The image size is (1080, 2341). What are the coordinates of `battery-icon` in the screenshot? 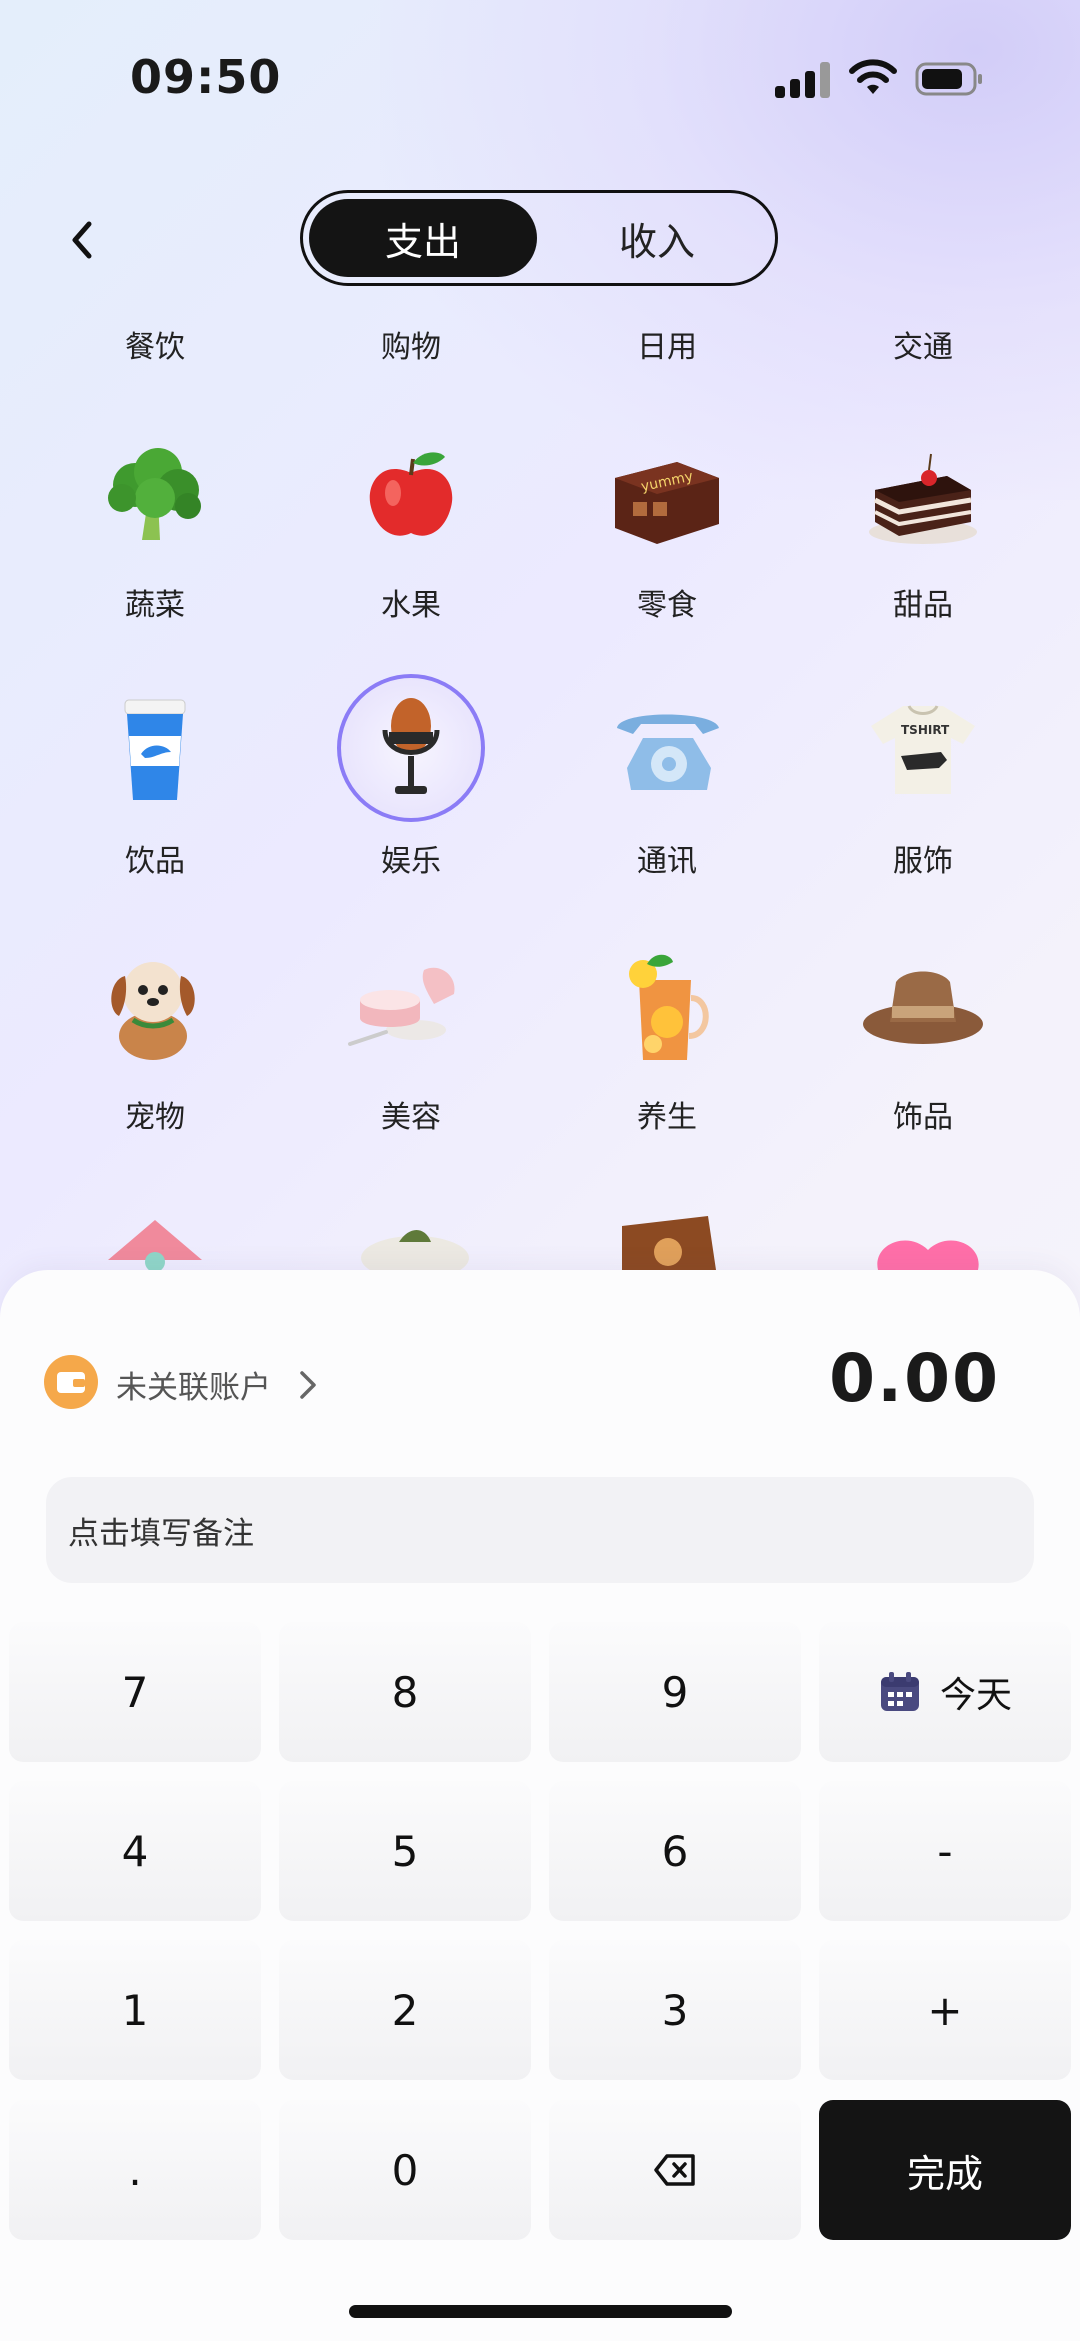 It's located at (948, 79).